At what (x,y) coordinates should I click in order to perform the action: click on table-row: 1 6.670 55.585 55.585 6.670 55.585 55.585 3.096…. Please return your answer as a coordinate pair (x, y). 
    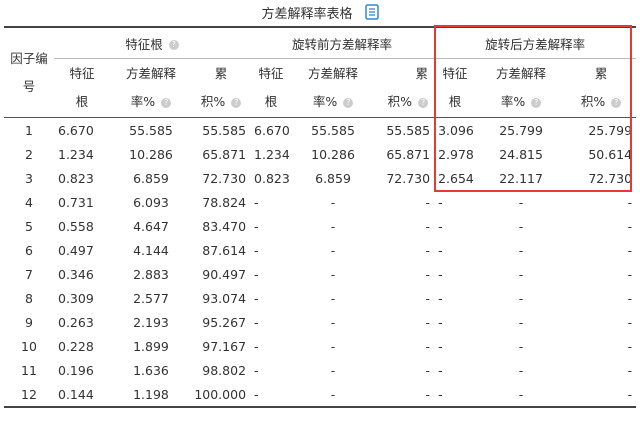
    Looking at the image, I should click on (320, 130).